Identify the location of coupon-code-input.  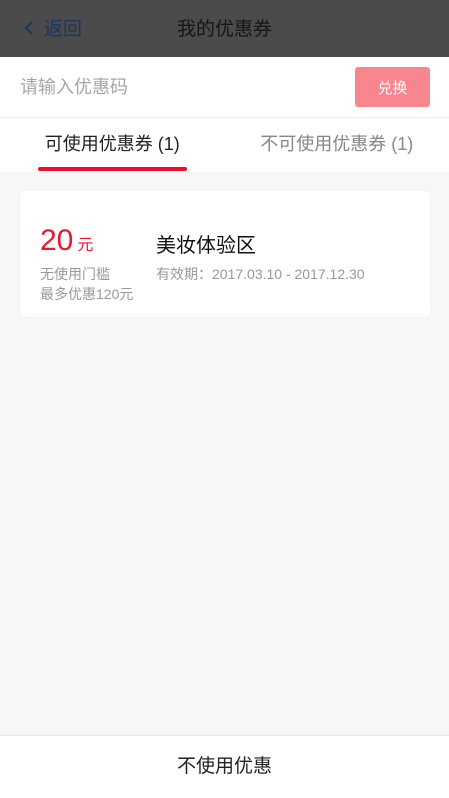
(170, 87).